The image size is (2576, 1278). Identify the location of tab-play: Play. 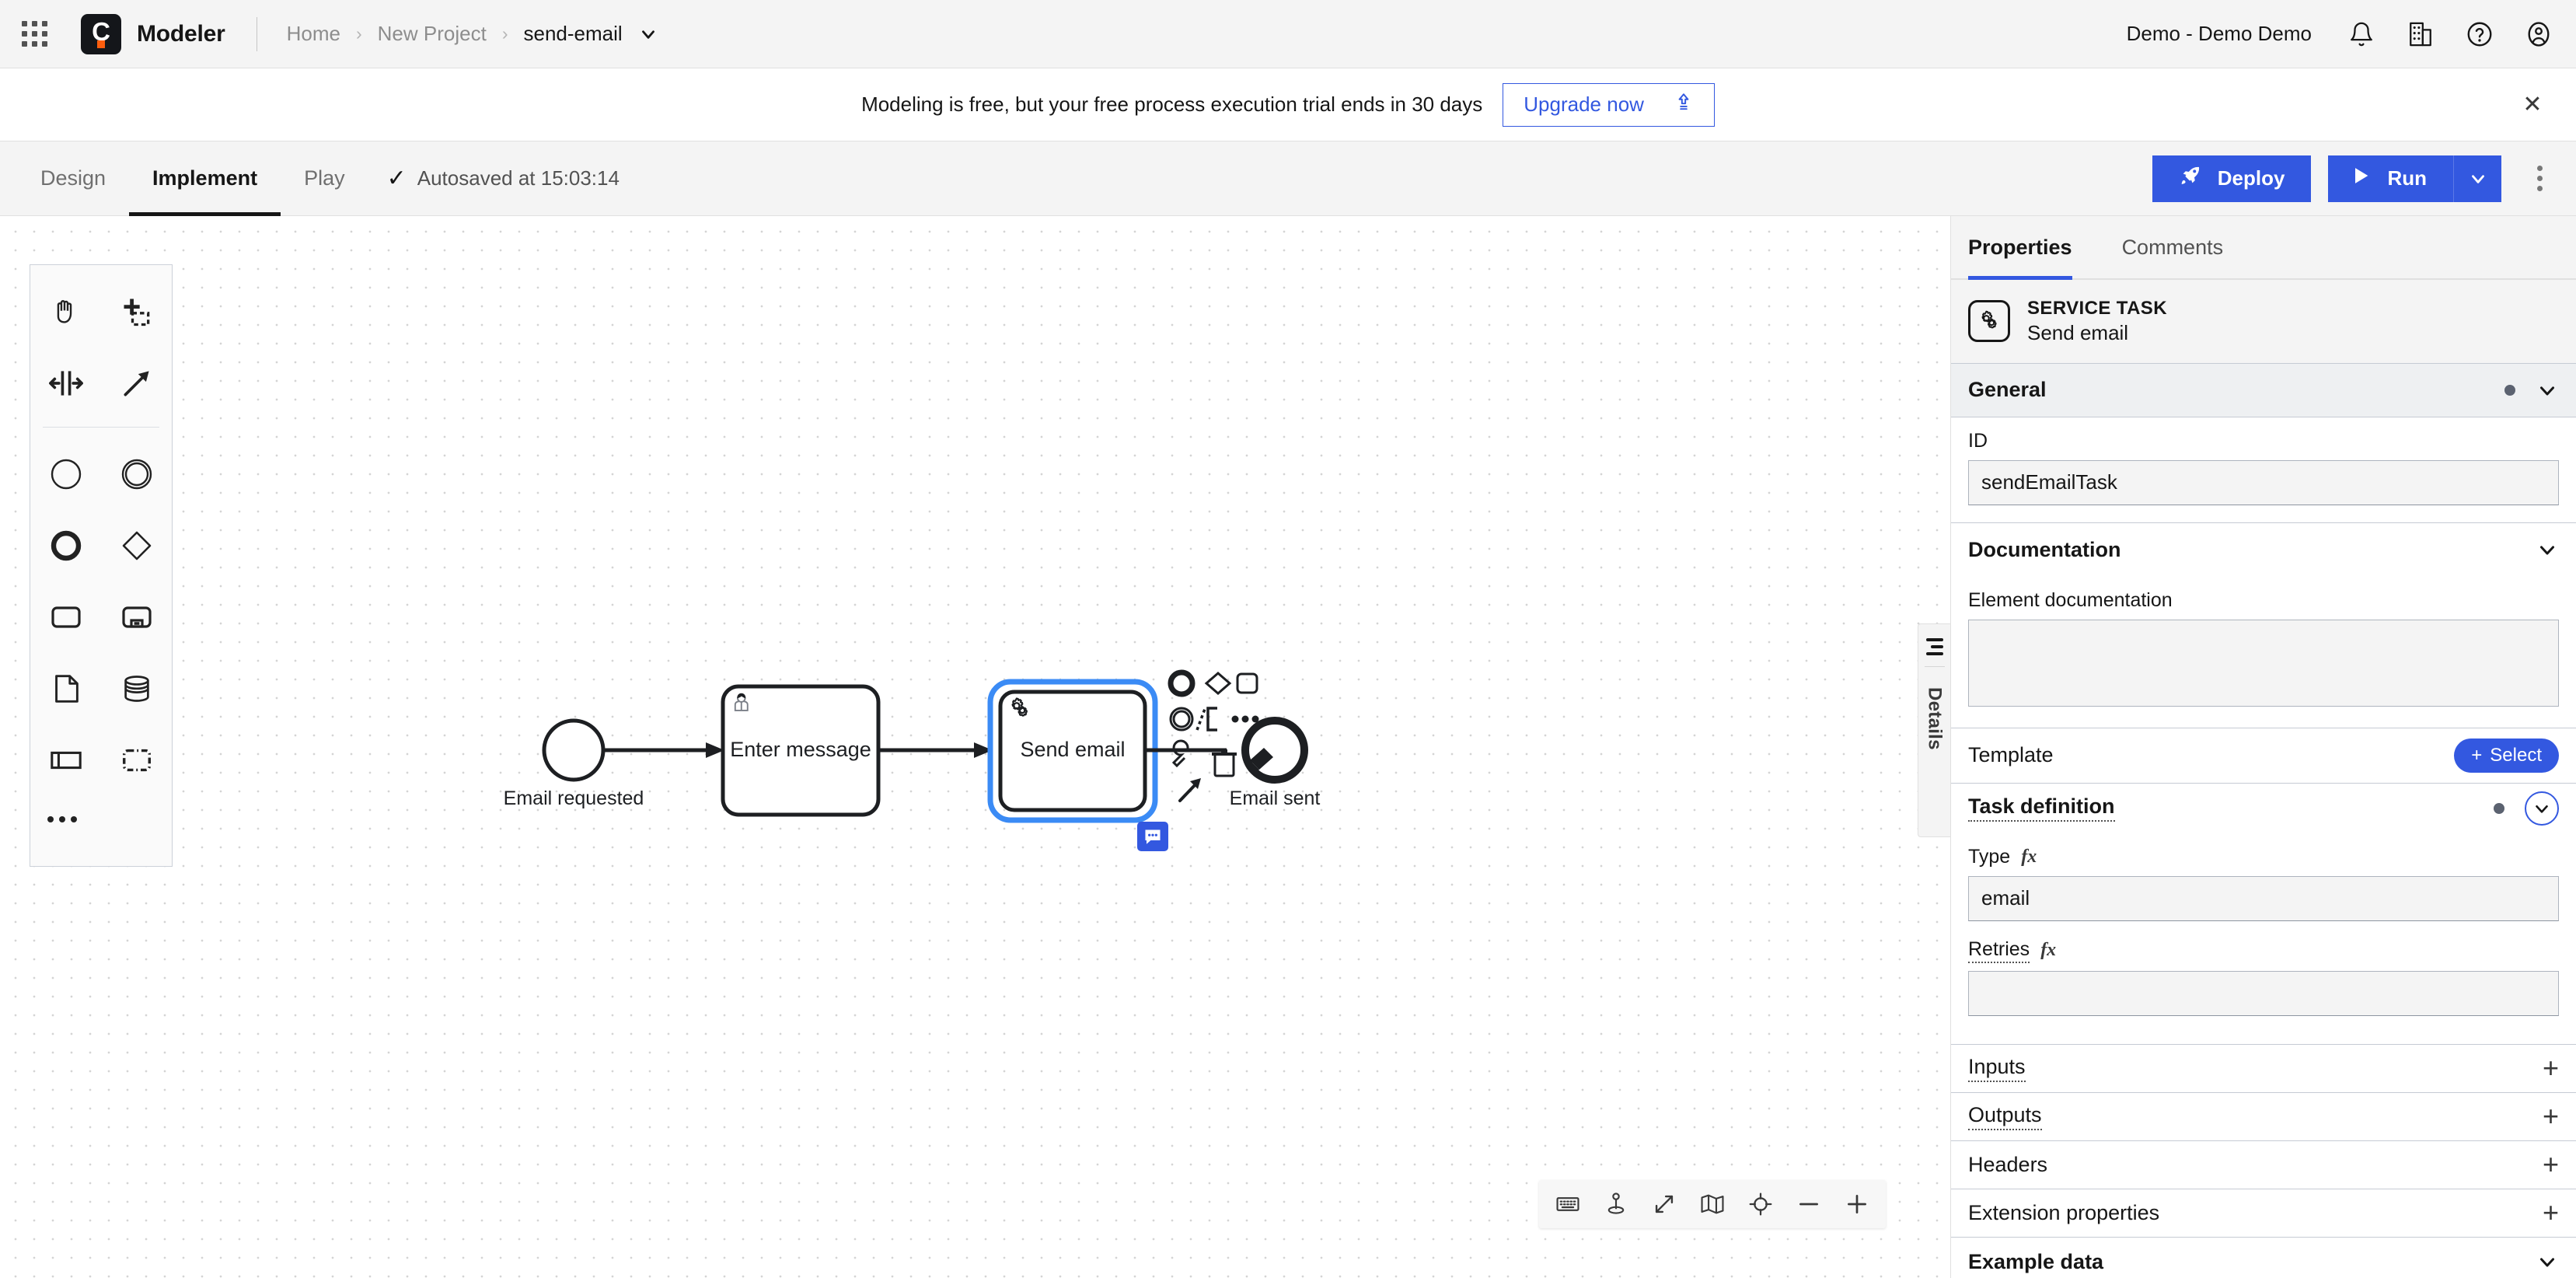
(325, 178).